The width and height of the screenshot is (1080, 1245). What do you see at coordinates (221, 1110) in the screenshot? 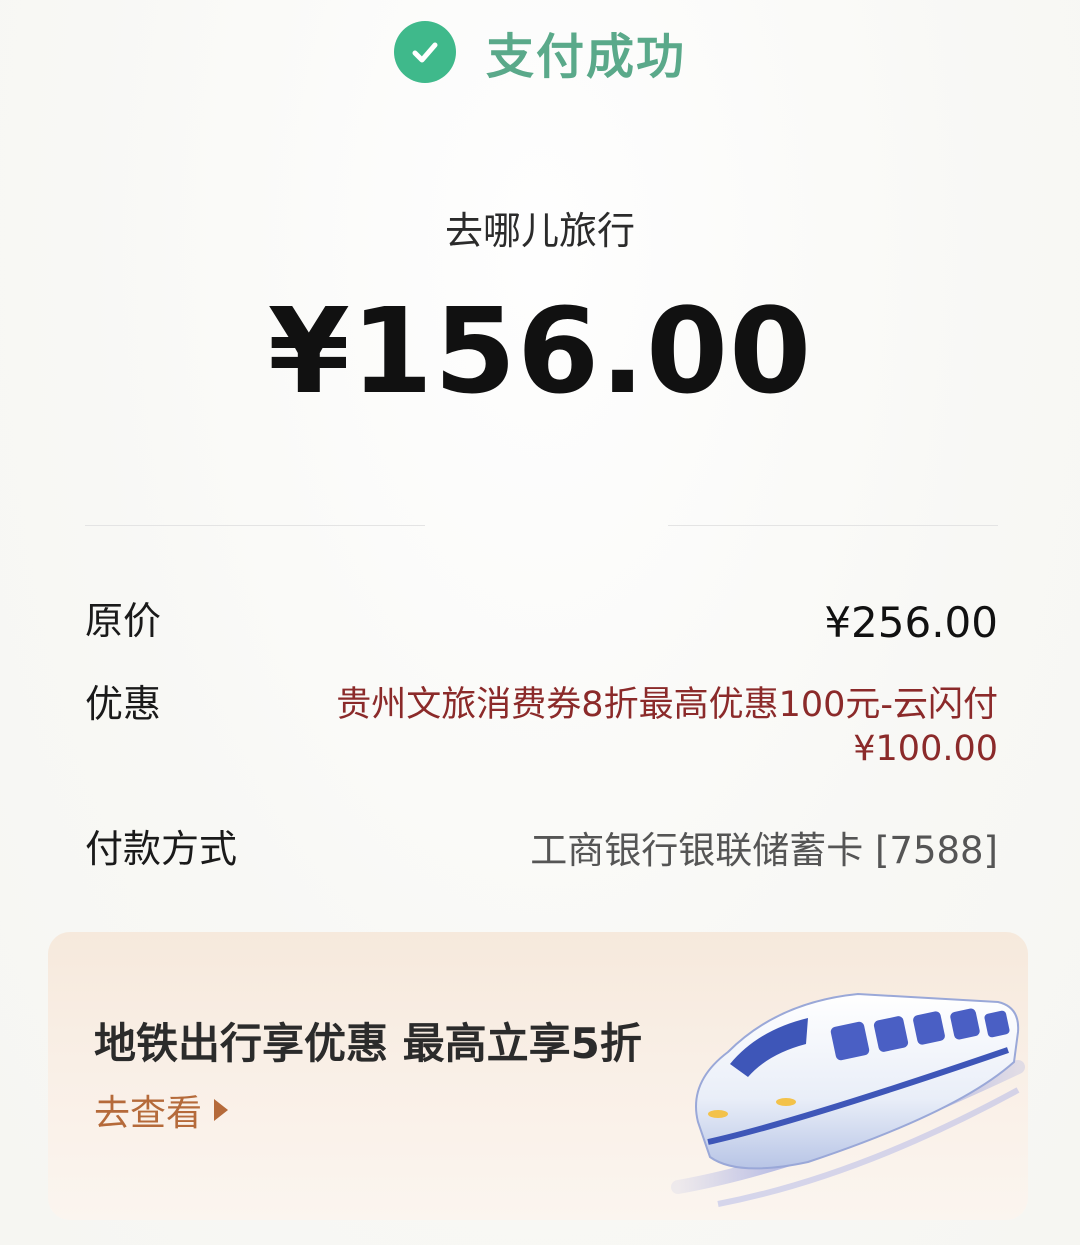
I see `arrow-right-icon` at bounding box center [221, 1110].